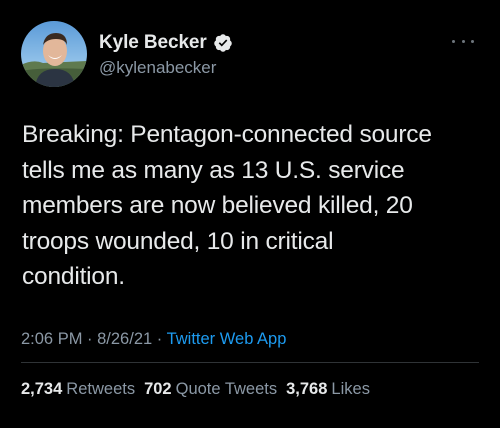 The image size is (500, 428). Describe the element at coordinates (101, 389) in the screenshot. I see `retweets-label: Retweets` at that location.